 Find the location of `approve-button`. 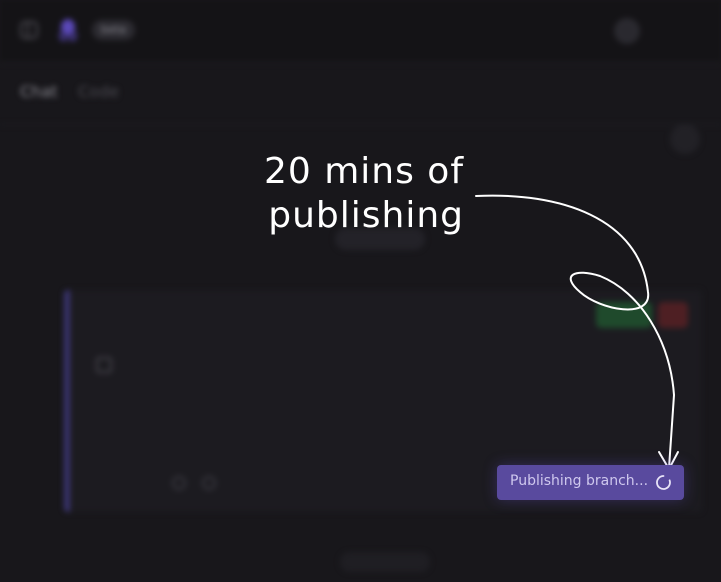

approve-button is located at coordinates (624, 315).